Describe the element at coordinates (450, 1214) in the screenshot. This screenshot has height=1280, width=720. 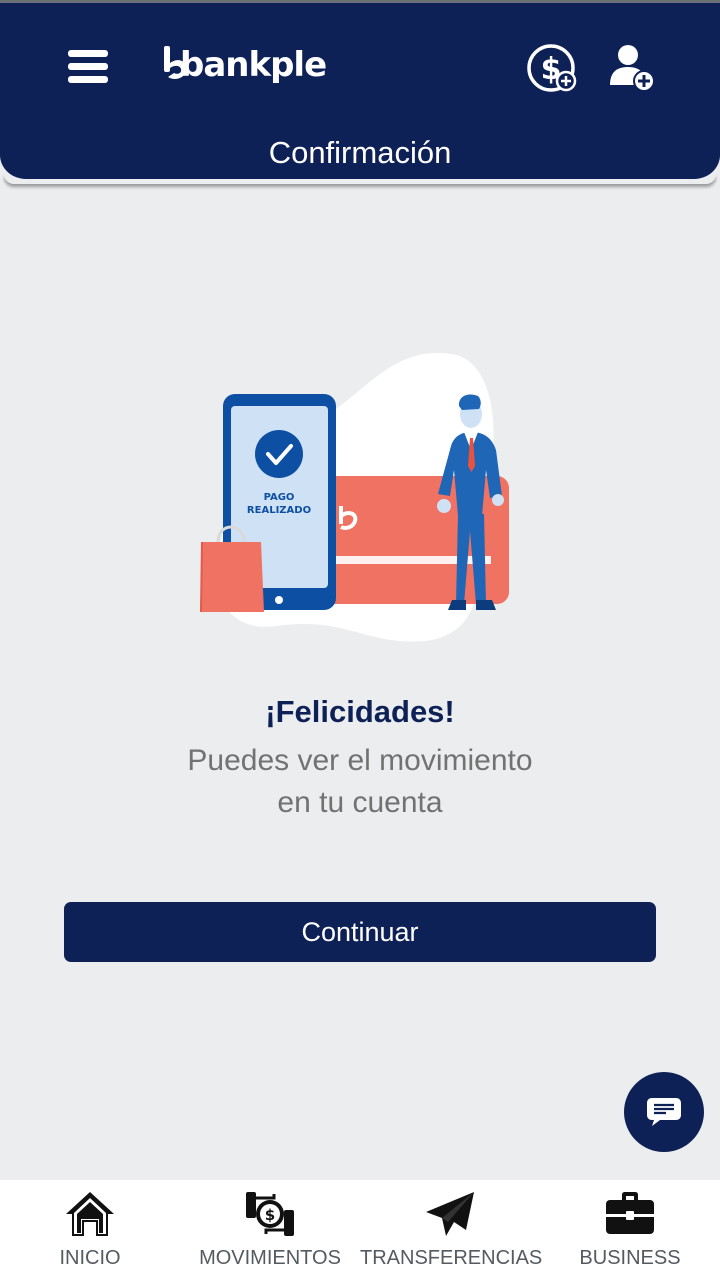
I see `paper-plane-icon` at that location.